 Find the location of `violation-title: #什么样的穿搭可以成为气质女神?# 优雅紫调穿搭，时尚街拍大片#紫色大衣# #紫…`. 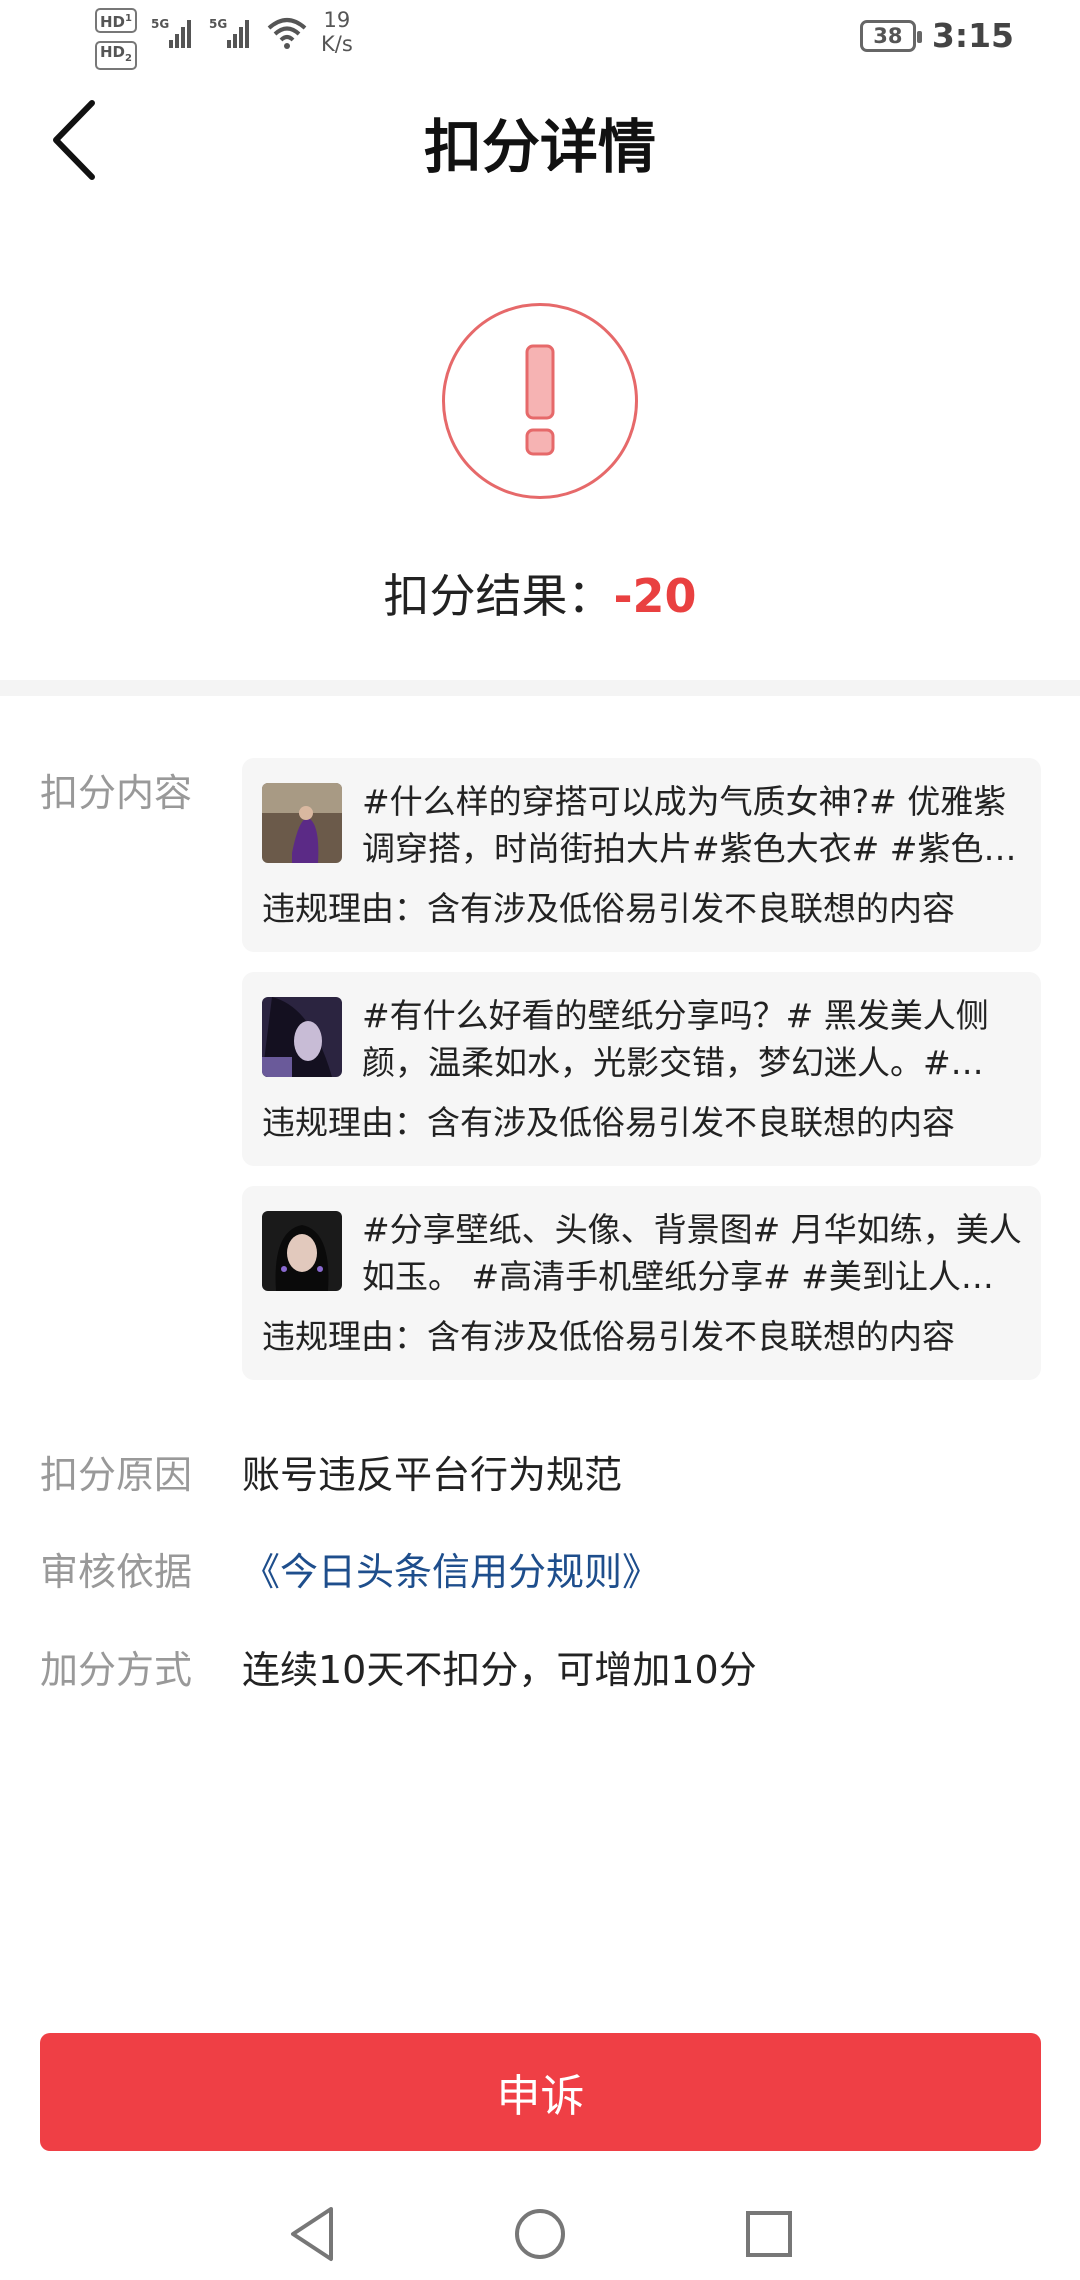

violation-title: #什么样的穿搭可以成为气质女神?# 优雅紫调穿搭，时尚街拍大片#紫色大衣# #紫… is located at coordinates (689, 825).